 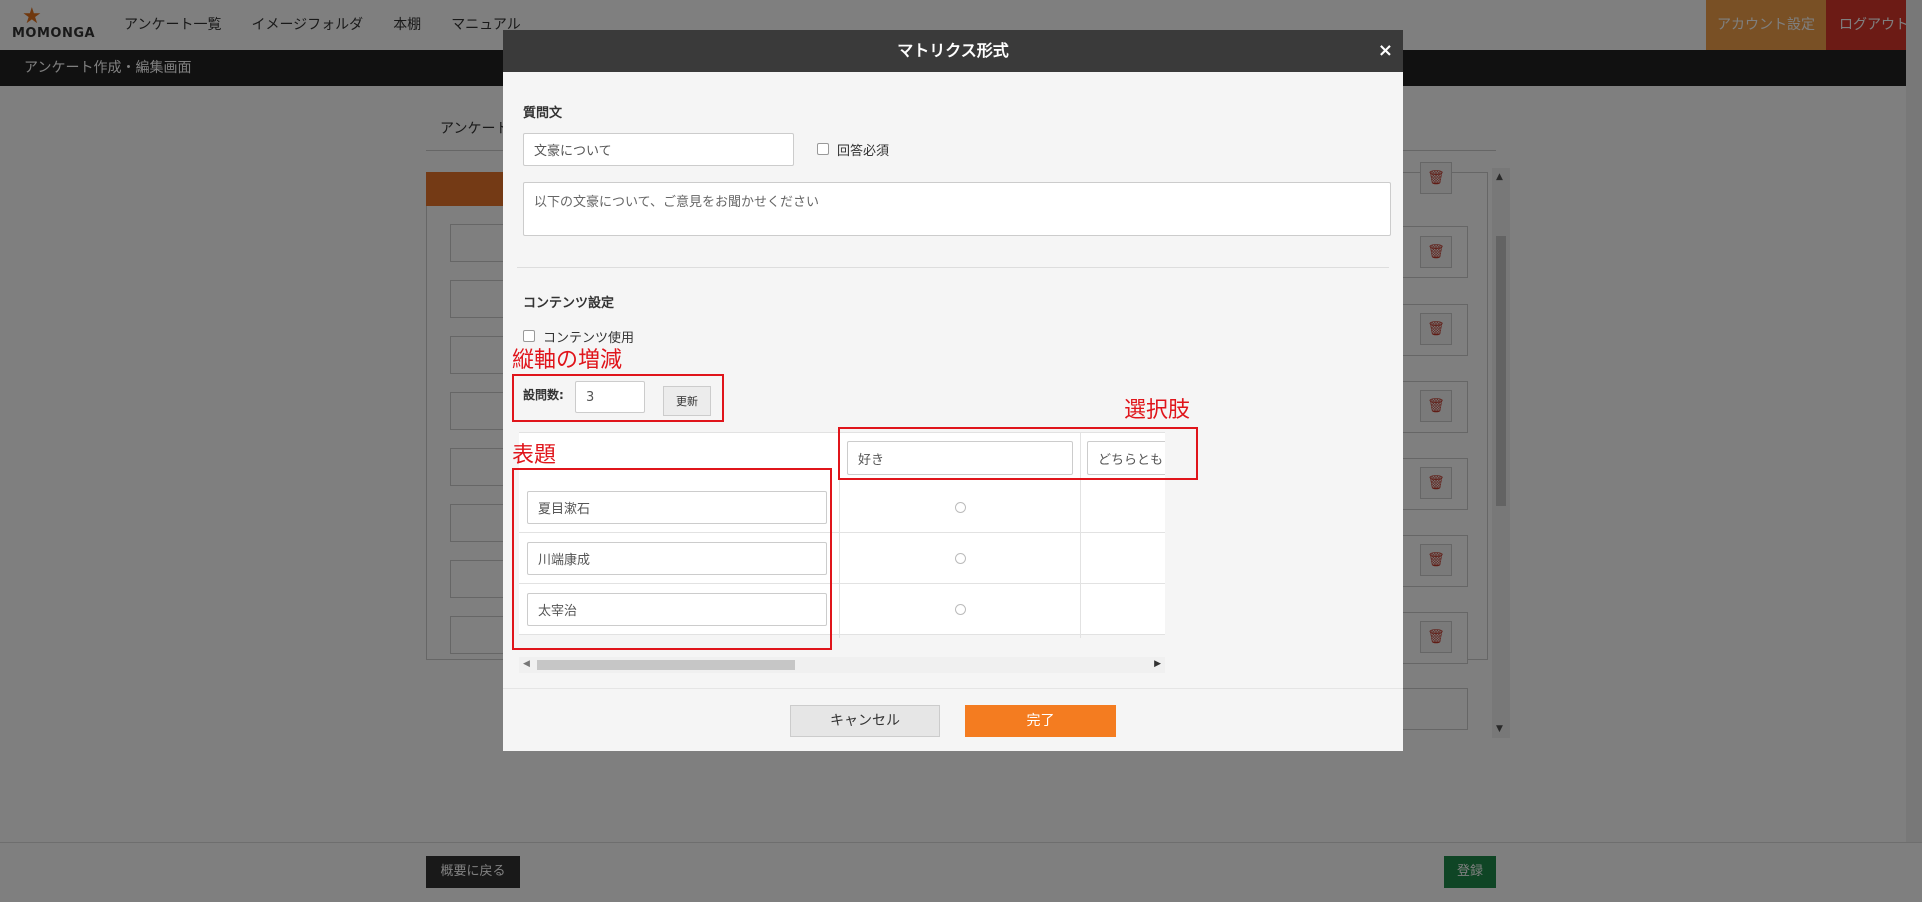 I want to click on content-use-checkbox: コンテンツ使用, so click(x=578, y=336).